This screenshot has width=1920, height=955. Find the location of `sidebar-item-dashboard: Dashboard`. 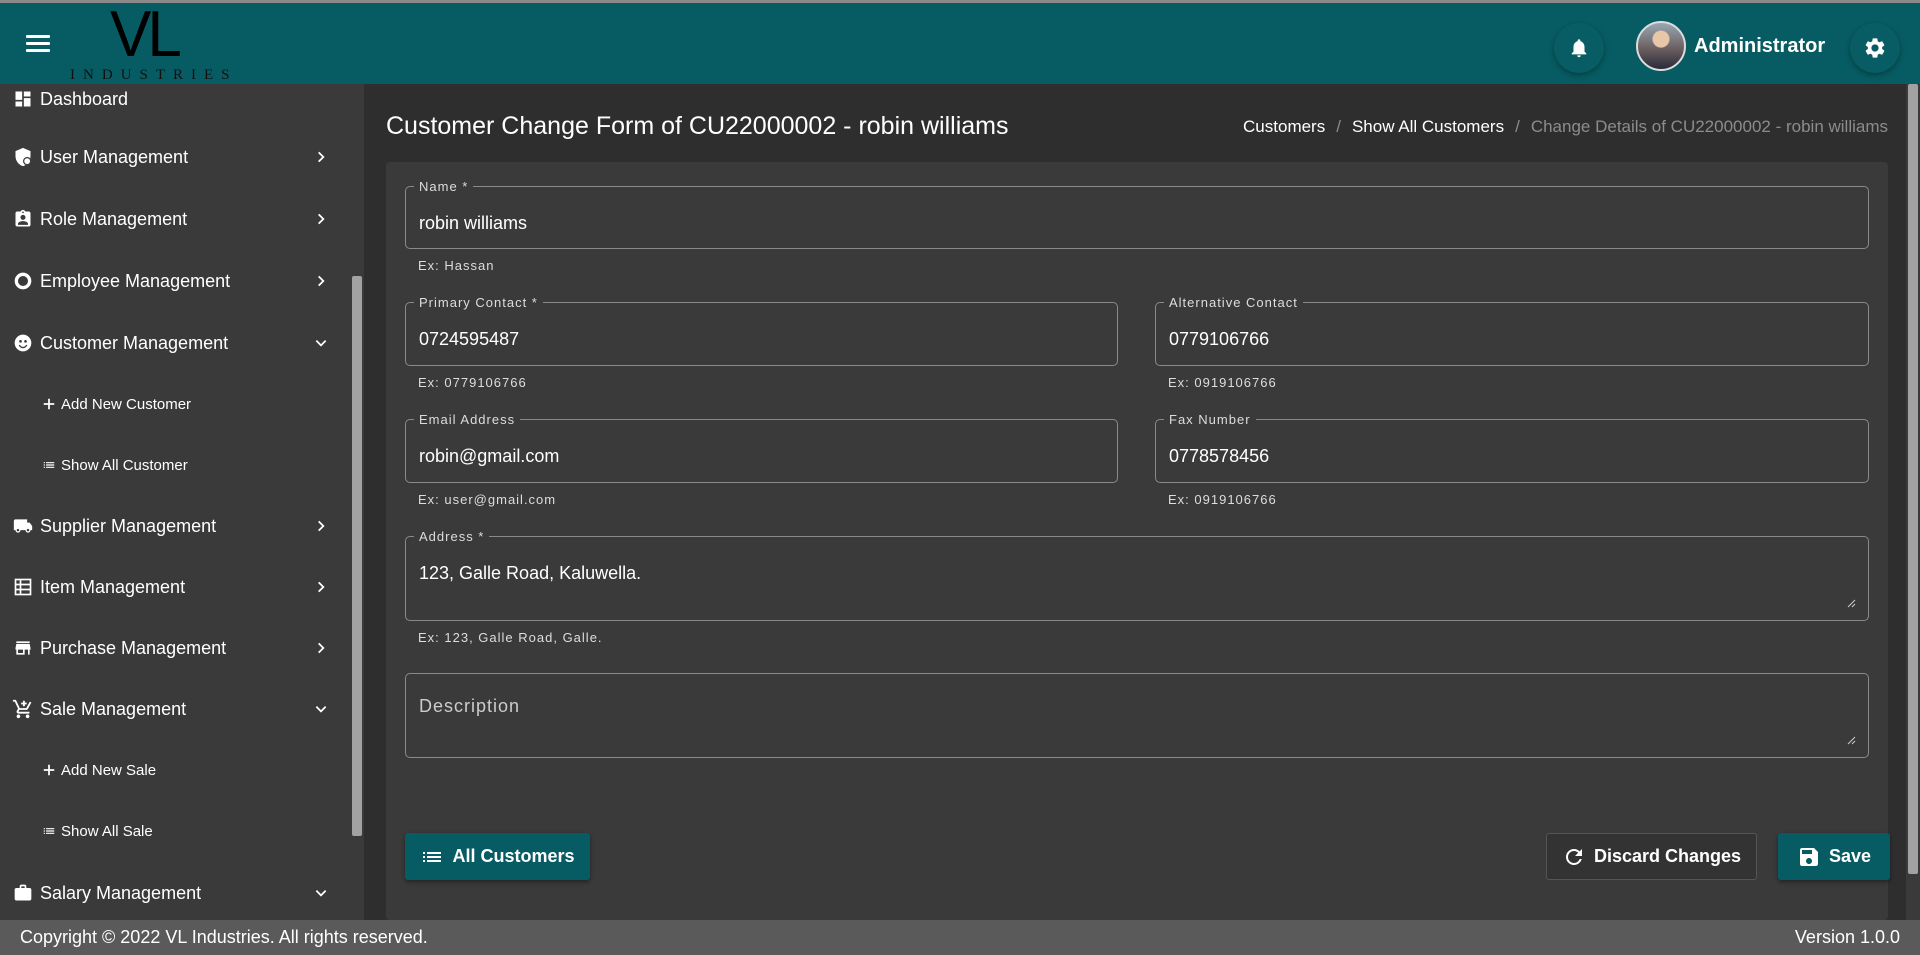

sidebar-item-dashboard: Dashboard is located at coordinates (175, 104).